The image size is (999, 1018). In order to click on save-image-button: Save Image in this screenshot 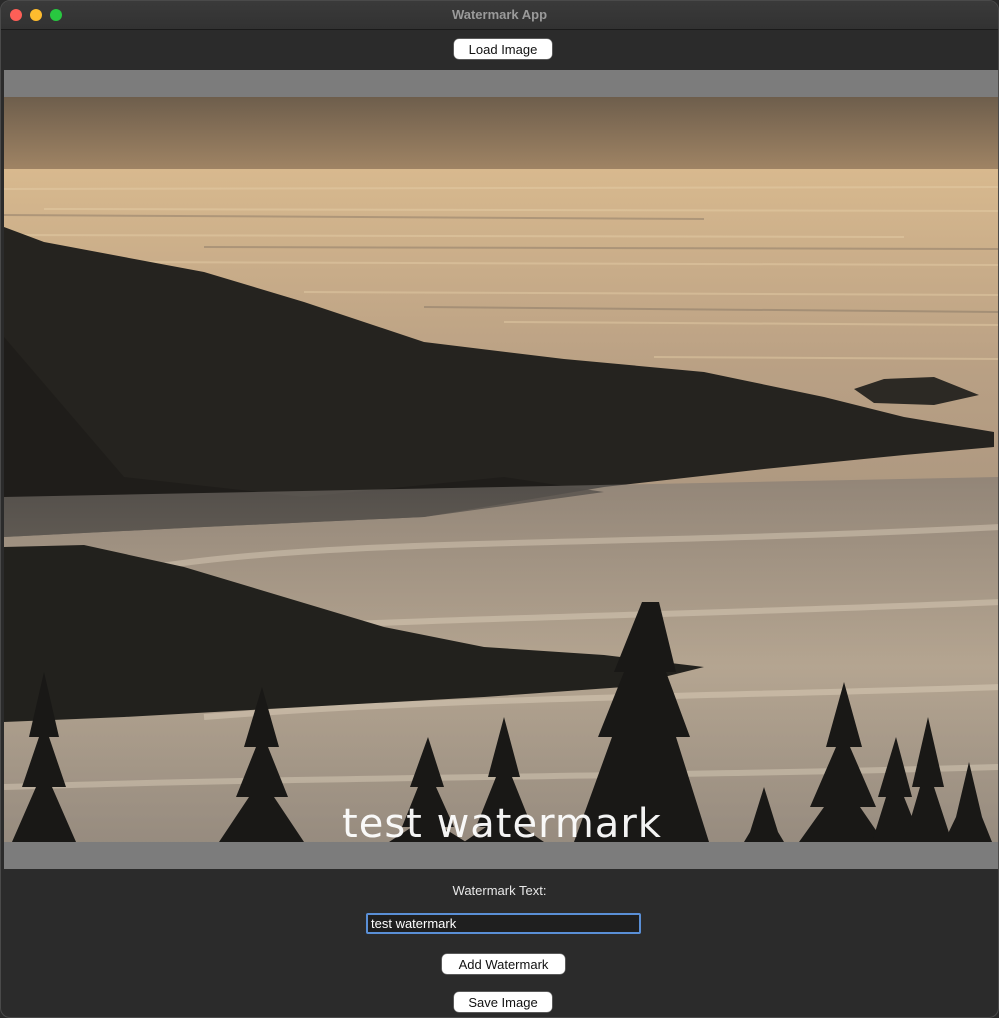, I will do `click(503, 1002)`.